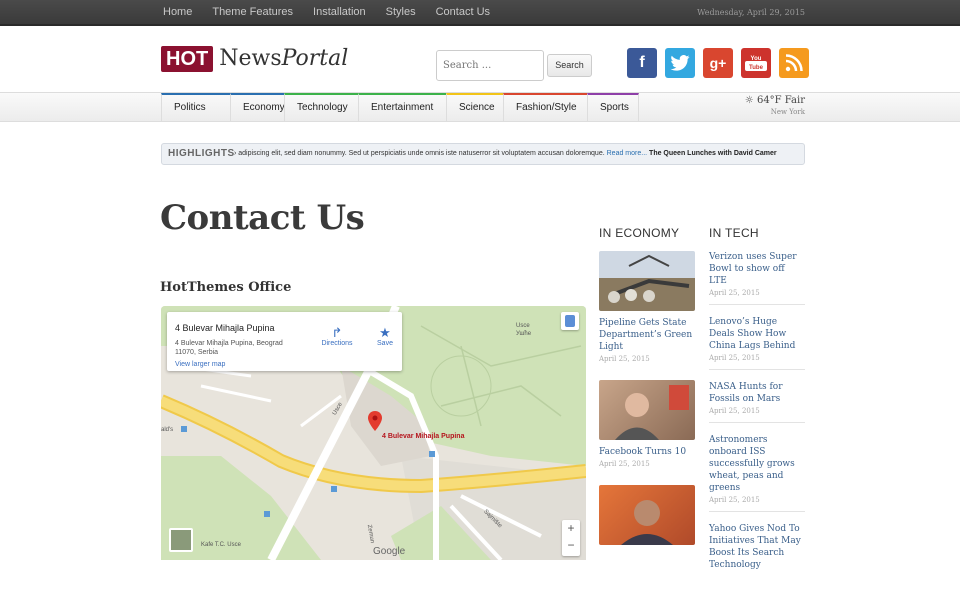 Image resolution: width=960 pixels, height=589 pixels. Describe the element at coordinates (257, 107) in the screenshot. I see `nav-economy: Economy` at that location.